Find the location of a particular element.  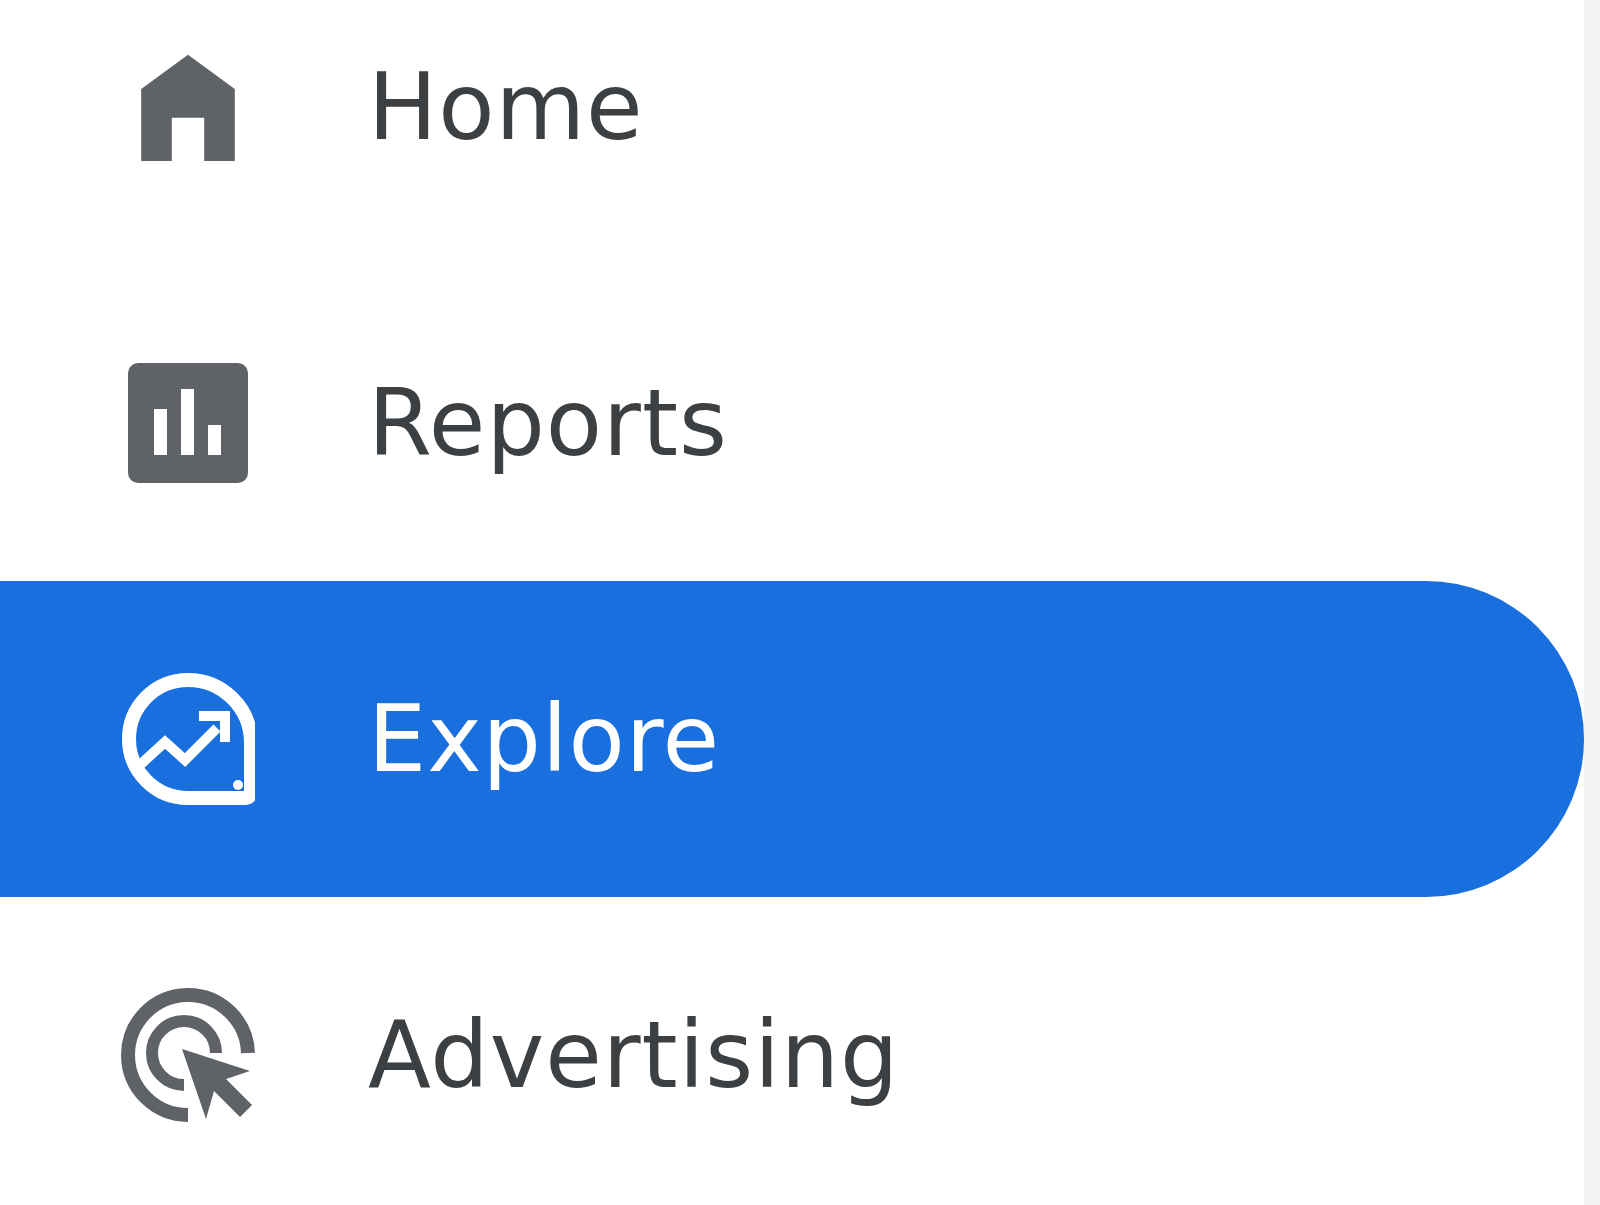

trend-chart-icon is located at coordinates (188, 739).